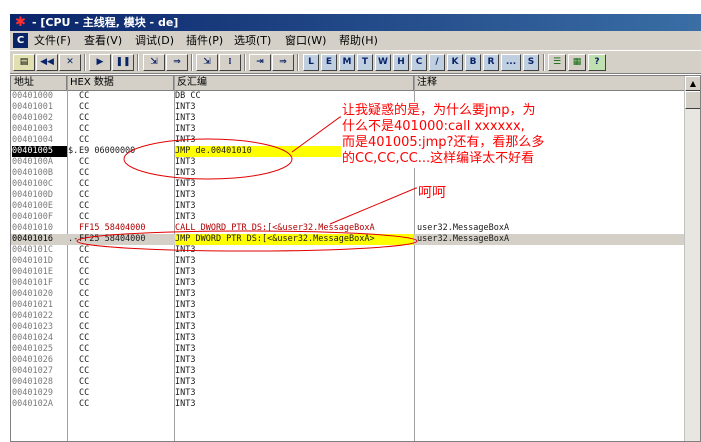 This screenshot has height=442, width=701. Describe the element at coordinates (692, 100) in the screenshot. I see `scroll-thumb` at that location.